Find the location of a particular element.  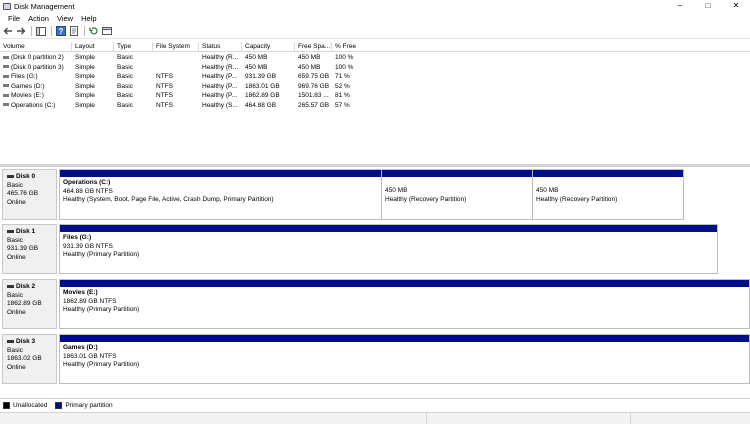

disk-label: Disk 0 Basic 465.76 GB Online is located at coordinates (29, 194).